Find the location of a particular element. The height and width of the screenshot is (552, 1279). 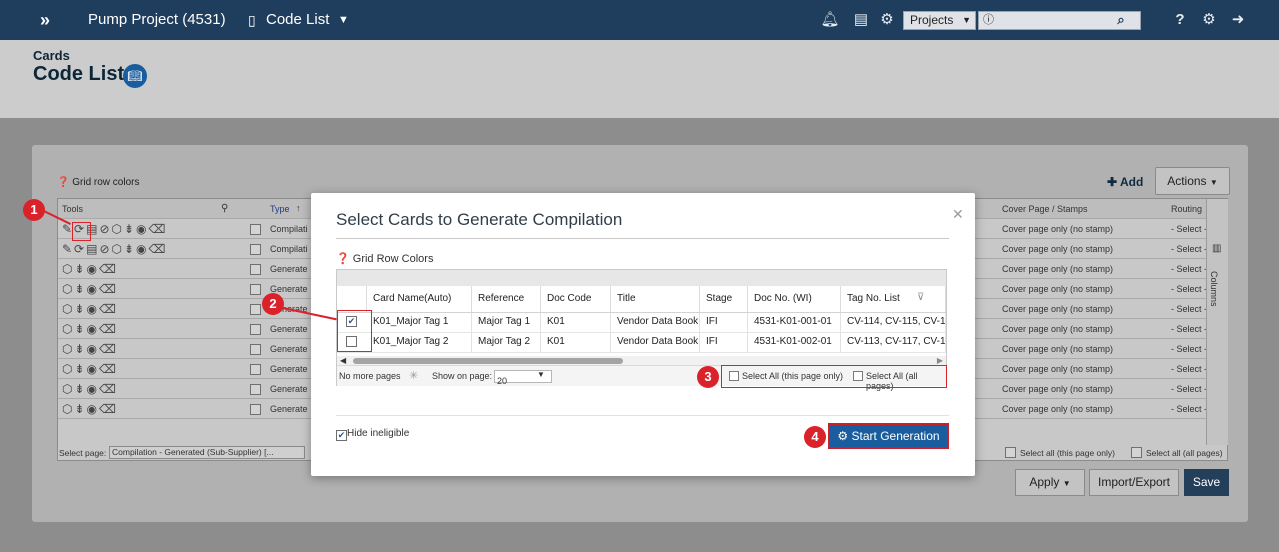

columns-side-panel: ▥ Columns is located at coordinates (1217, 322).